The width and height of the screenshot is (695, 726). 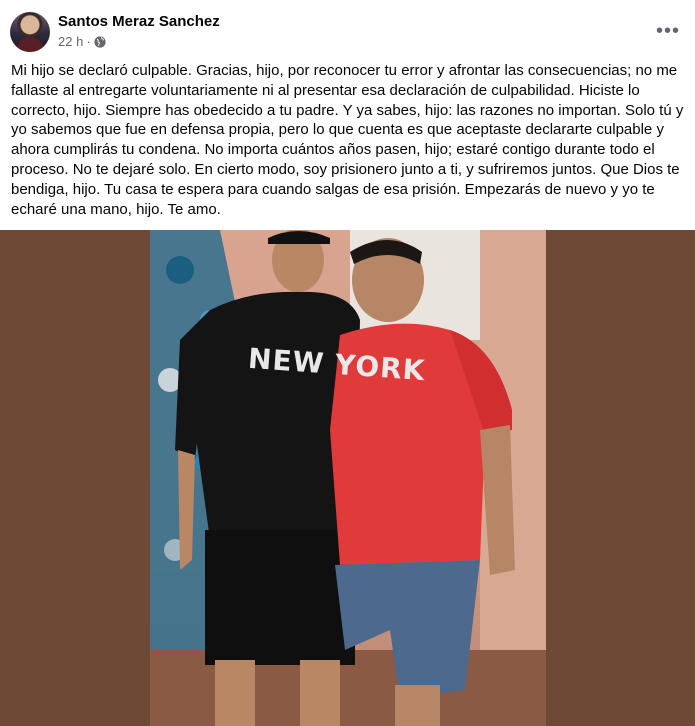 I want to click on author-name: Santos Meraz Sanchez, so click(x=139, y=21).